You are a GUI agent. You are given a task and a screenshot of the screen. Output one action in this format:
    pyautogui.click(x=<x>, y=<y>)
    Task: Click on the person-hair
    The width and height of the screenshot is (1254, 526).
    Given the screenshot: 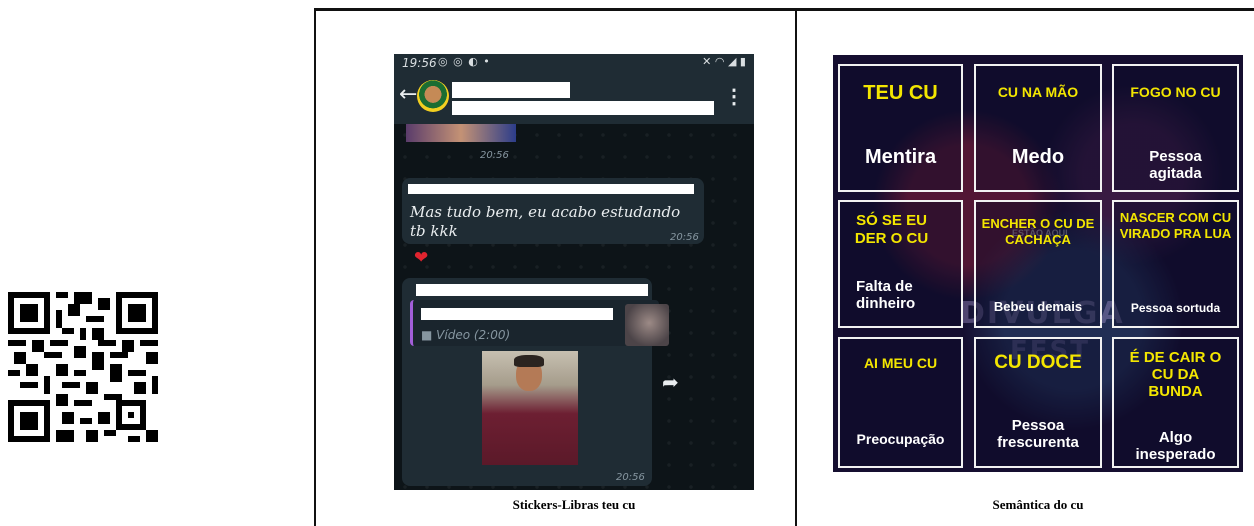 What is the action you would take?
    pyautogui.click(x=529, y=361)
    